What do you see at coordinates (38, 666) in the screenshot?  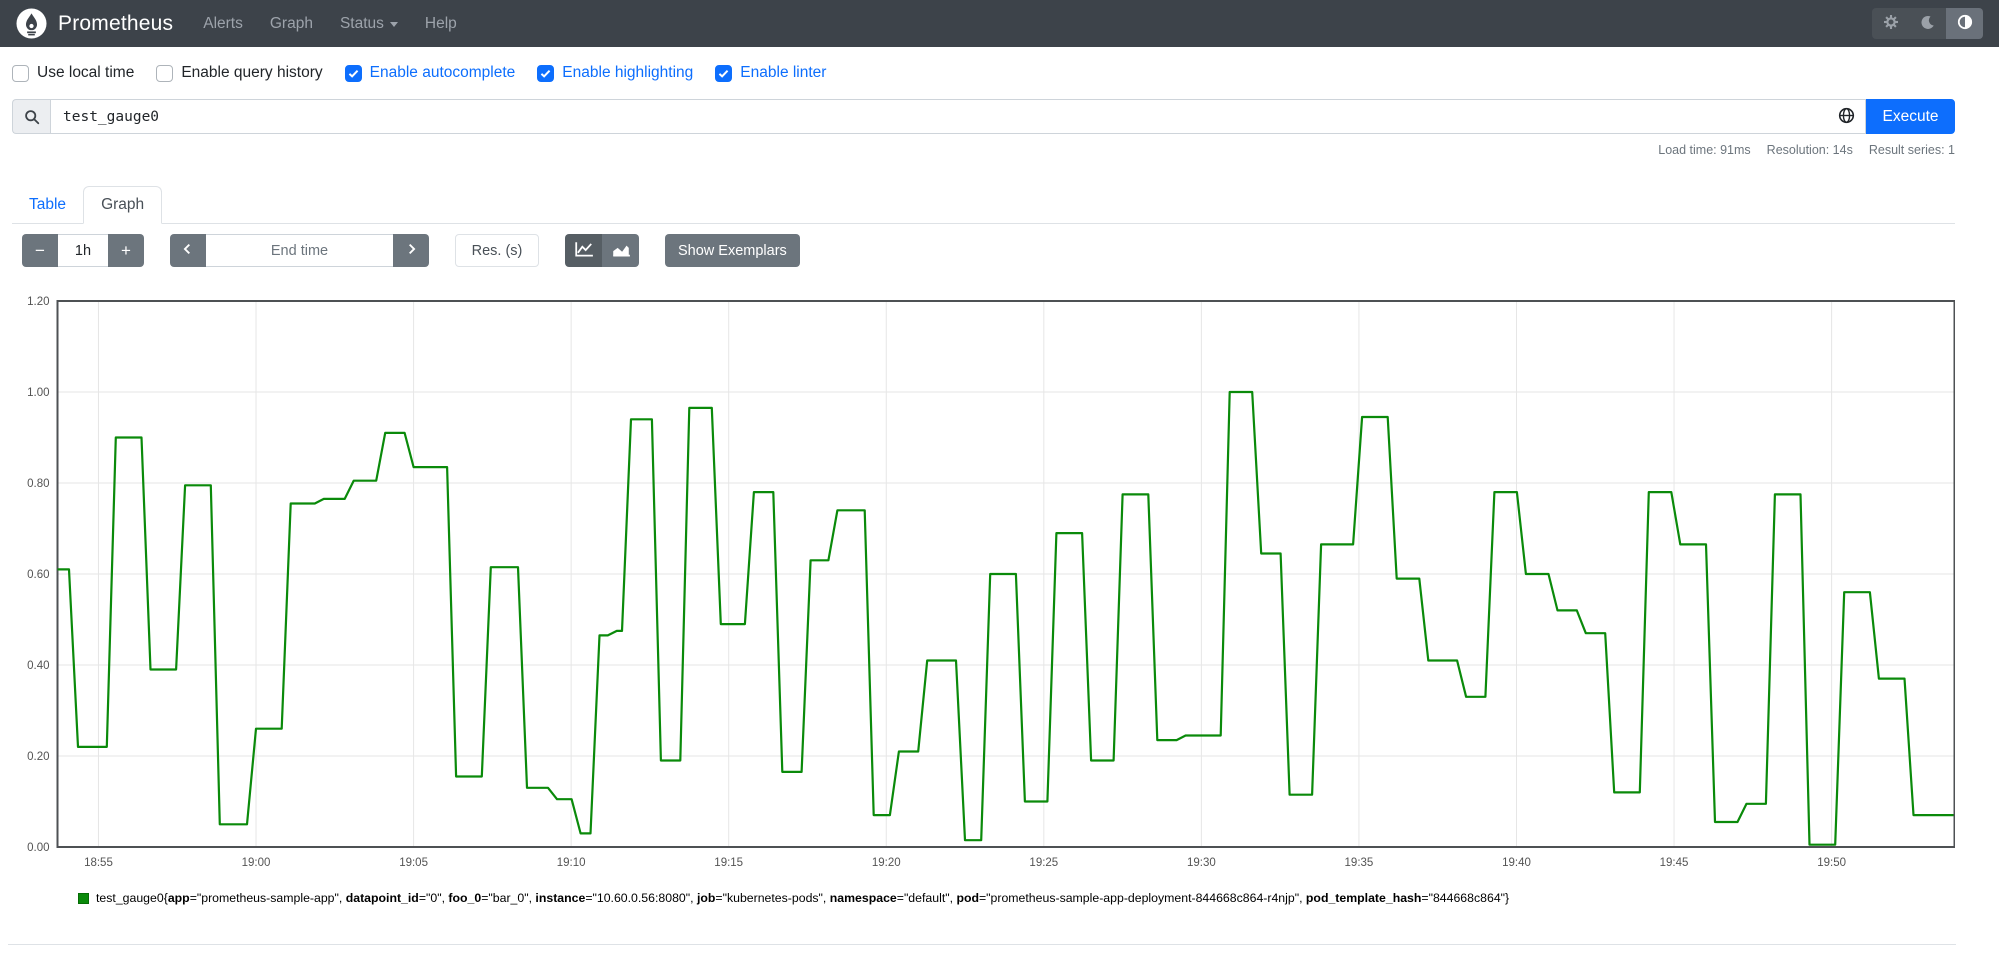 I see `y-tick-label: 0.40` at bounding box center [38, 666].